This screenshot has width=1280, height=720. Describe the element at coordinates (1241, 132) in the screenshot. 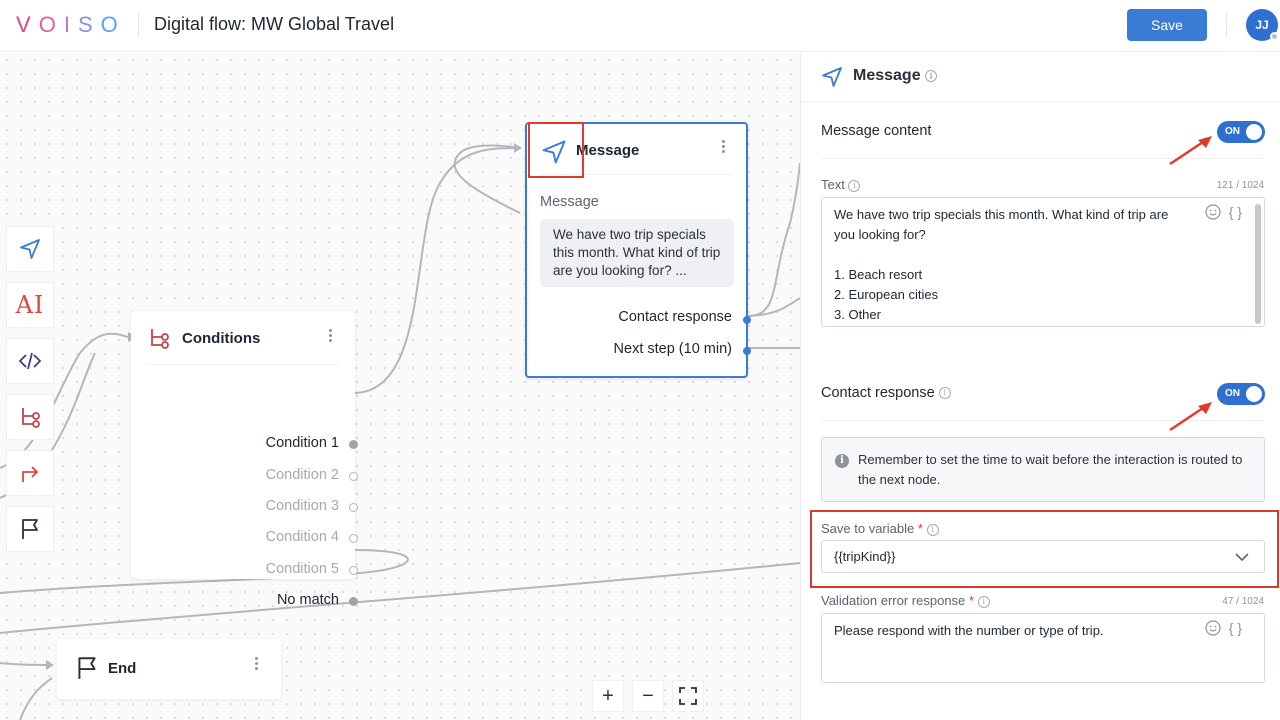

I see `message-content-toggle: ON` at that location.